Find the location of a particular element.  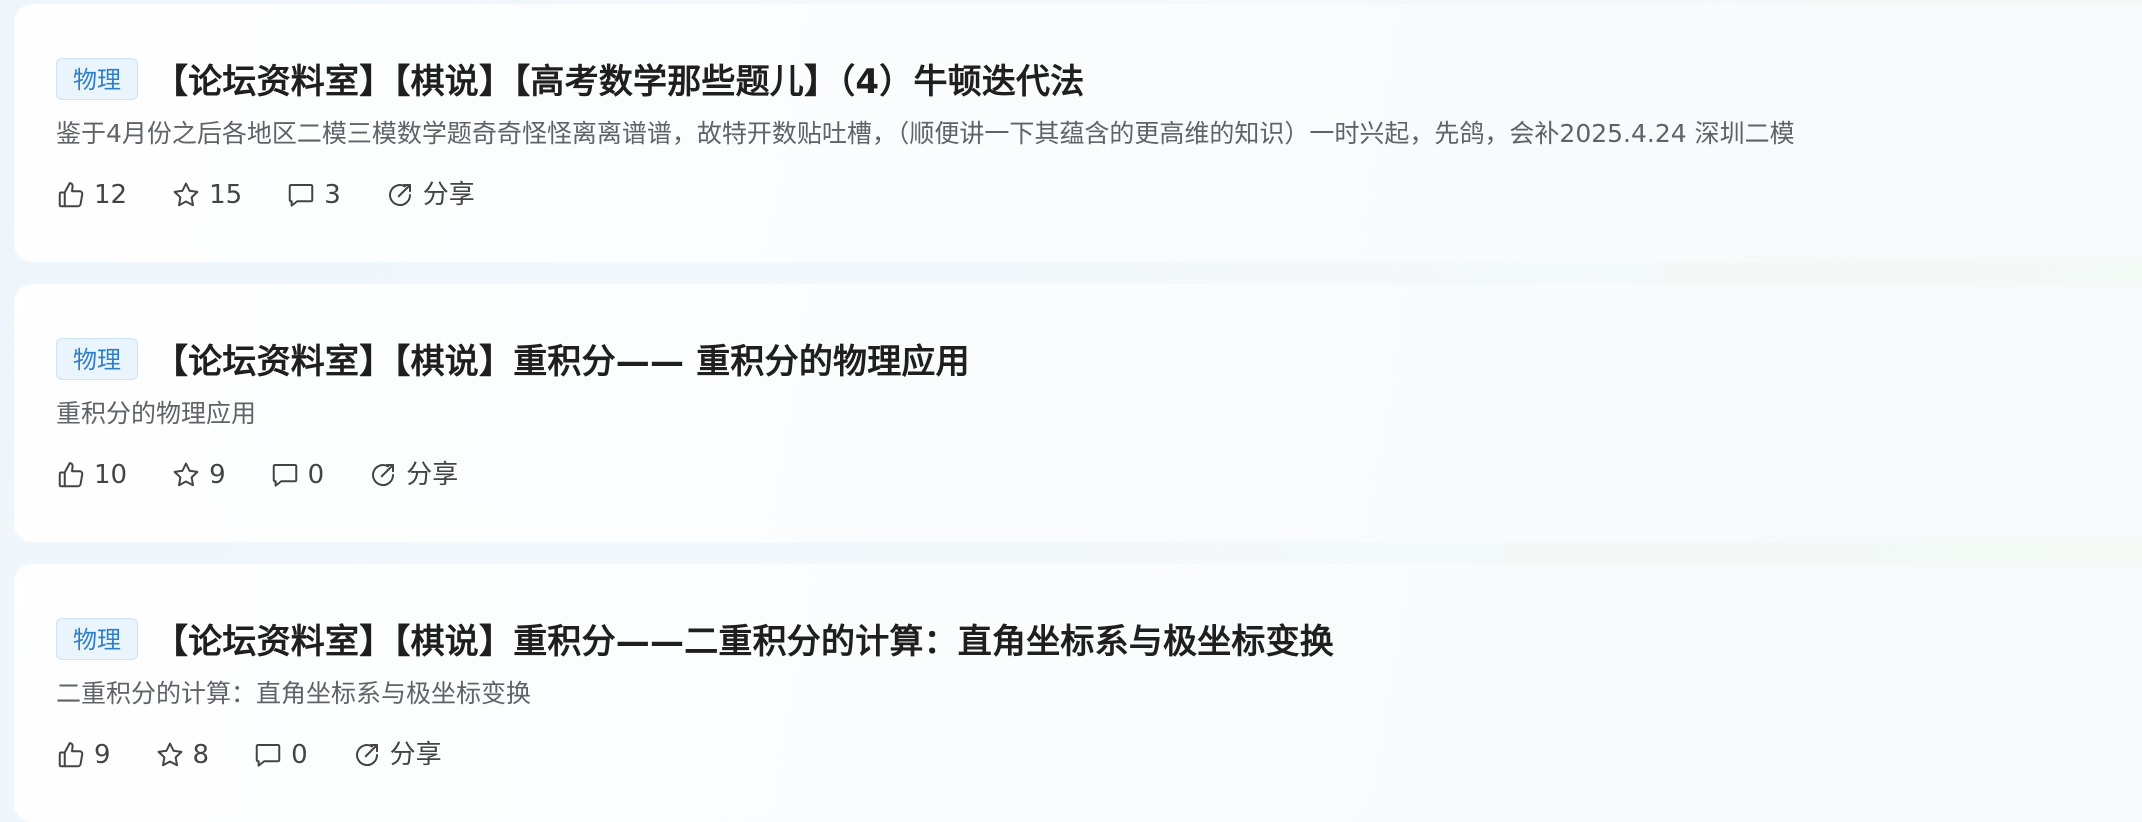

post-title-row: 物理 【论坛资料室】【棋说】重积分—— 重积分的物理应用 is located at coordinates (513, 358).